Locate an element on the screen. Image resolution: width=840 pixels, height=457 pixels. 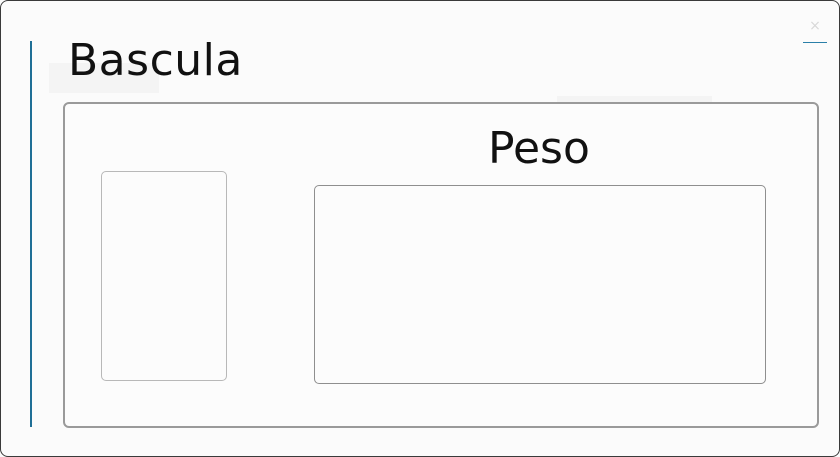
weight-label: Peso is located at coordinates (539, 148).